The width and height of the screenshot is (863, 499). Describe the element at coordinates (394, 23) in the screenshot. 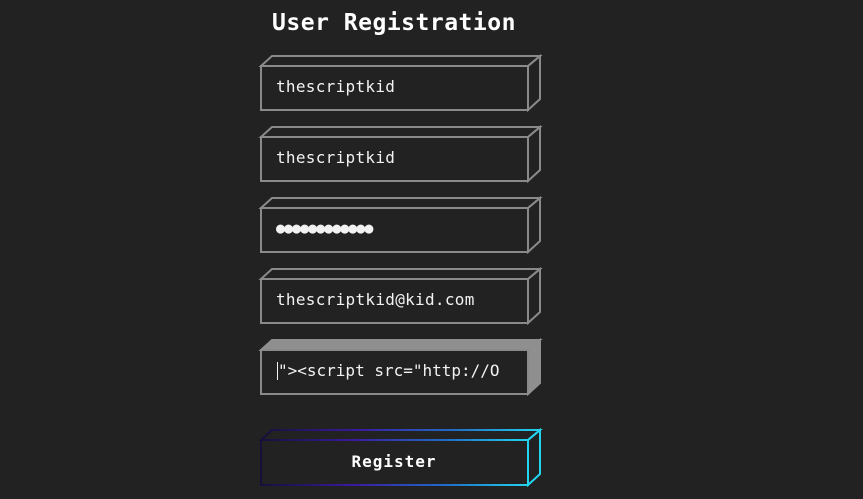

I see `page-title: User Registration` at that location.